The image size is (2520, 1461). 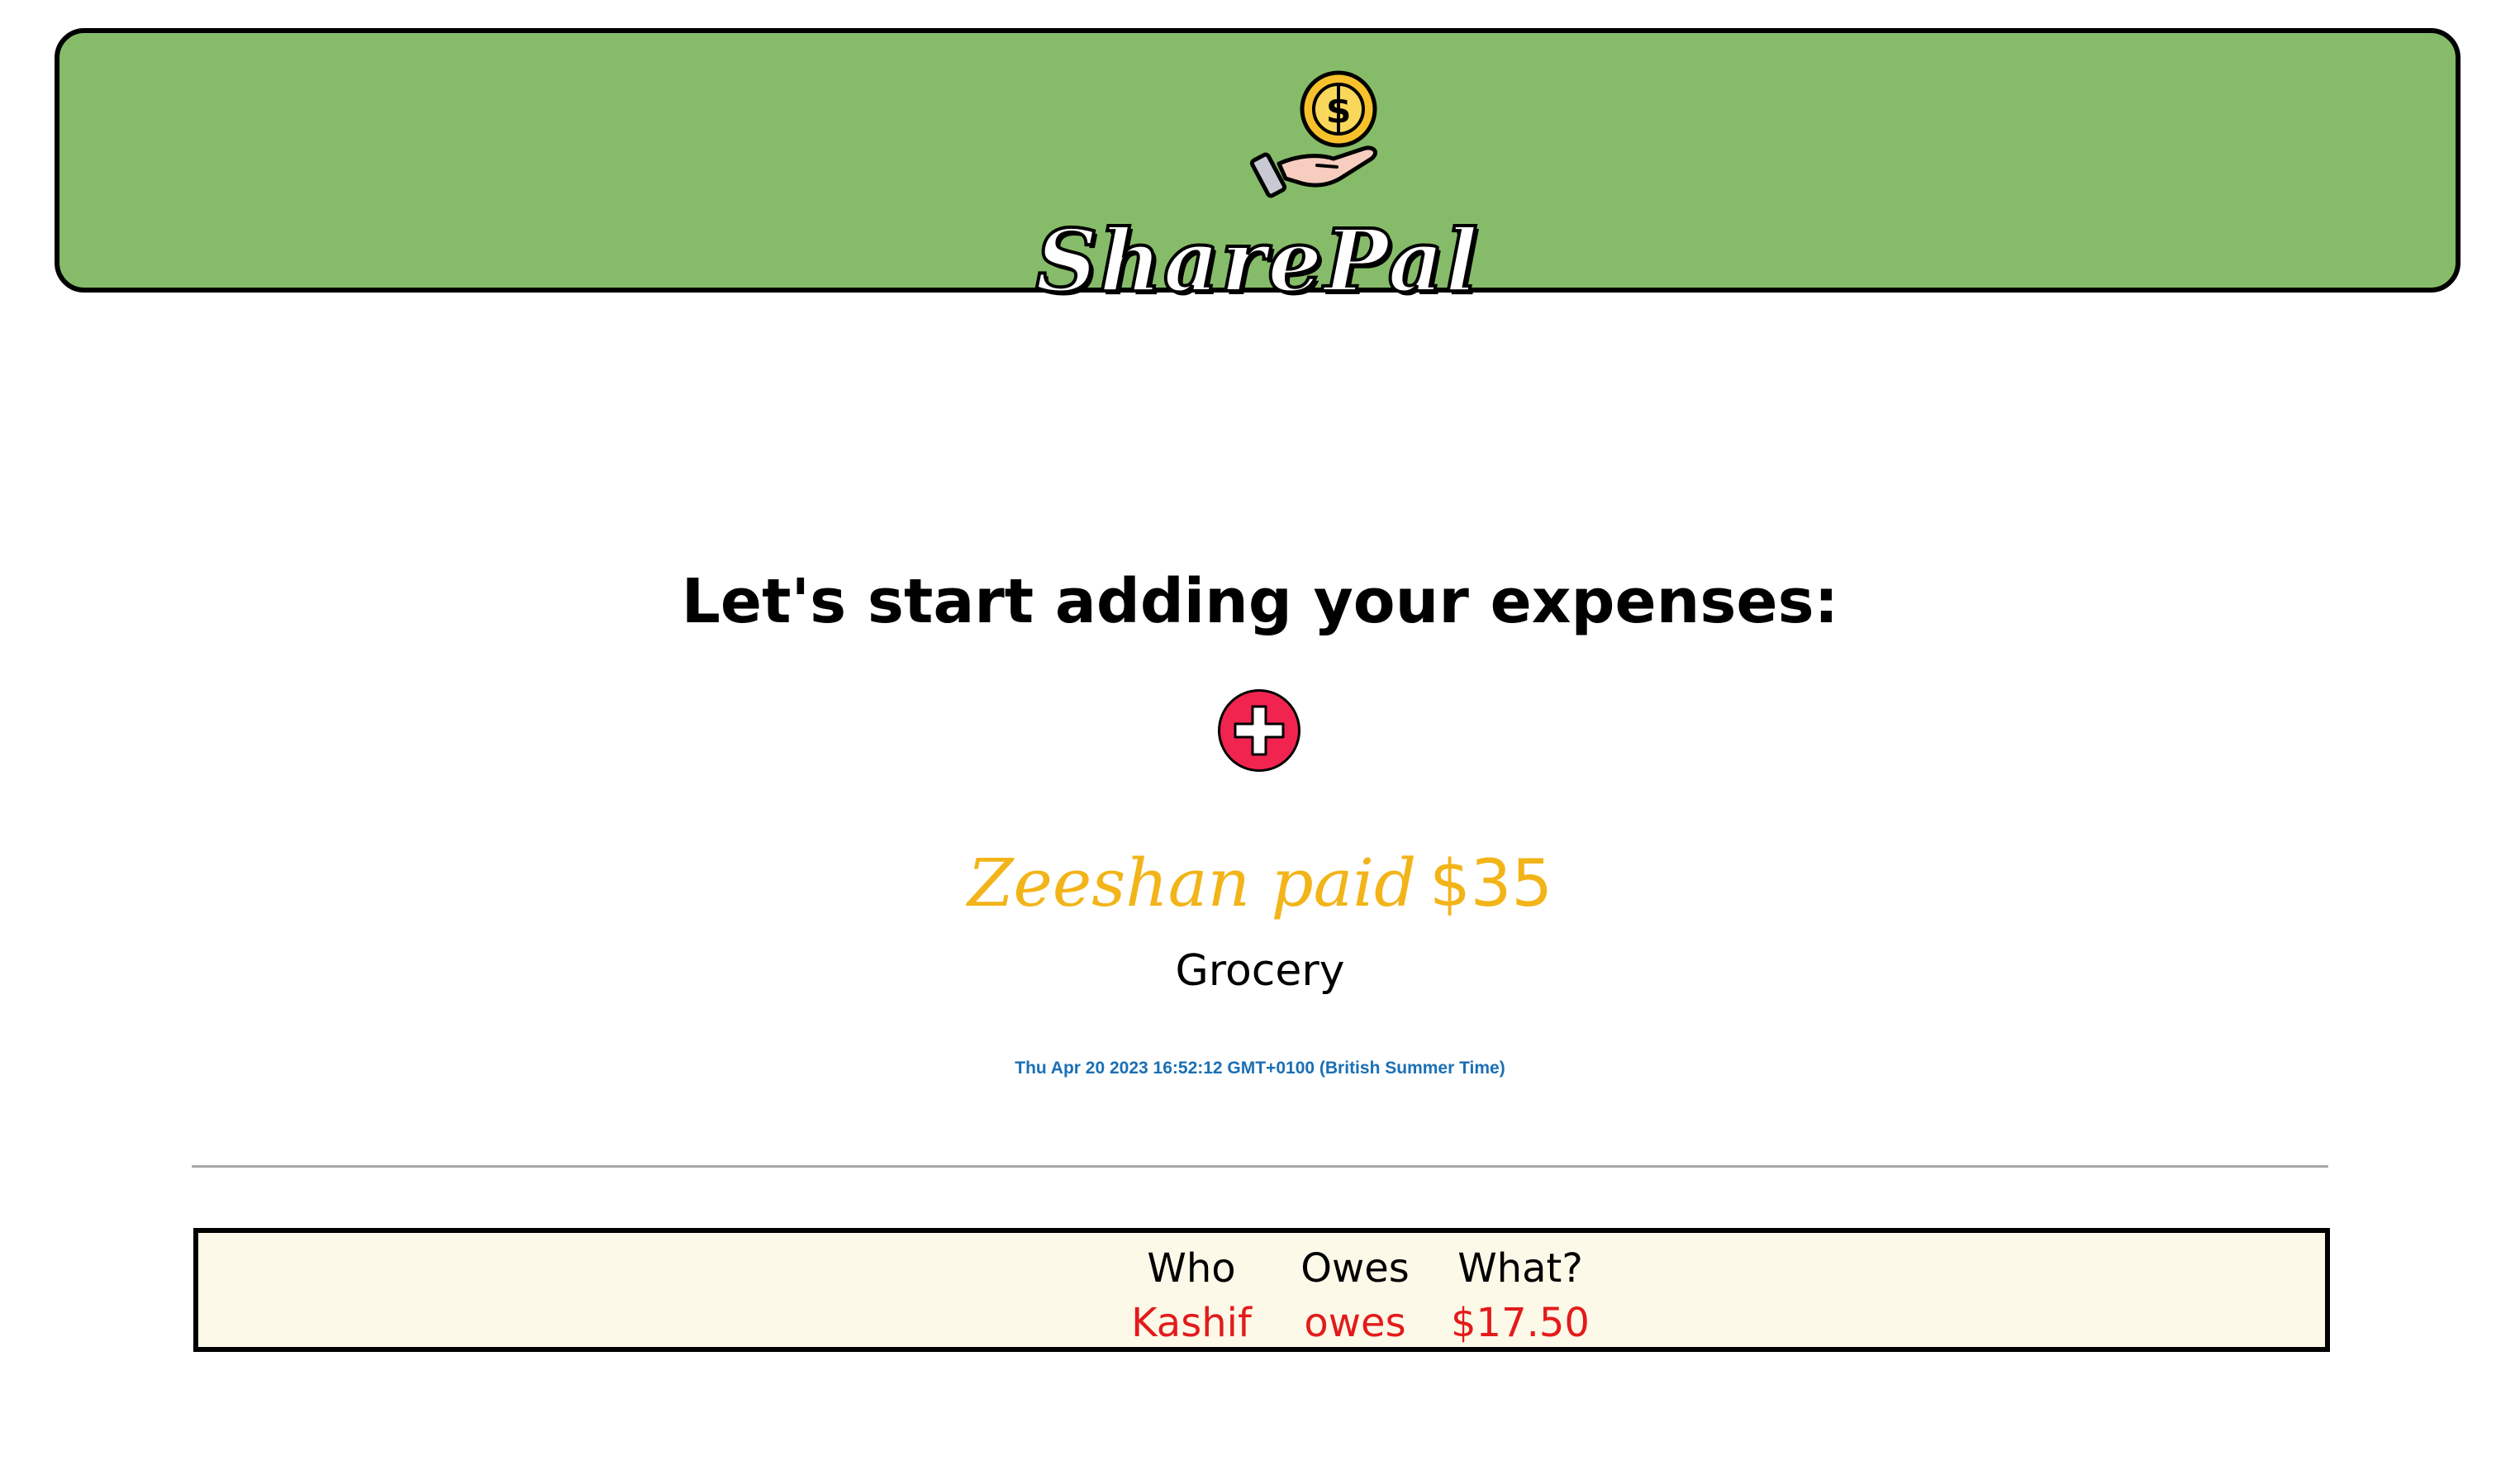 I want to click on expense-payer-text: Zeeshan paid, so click(x=1192, y=883).